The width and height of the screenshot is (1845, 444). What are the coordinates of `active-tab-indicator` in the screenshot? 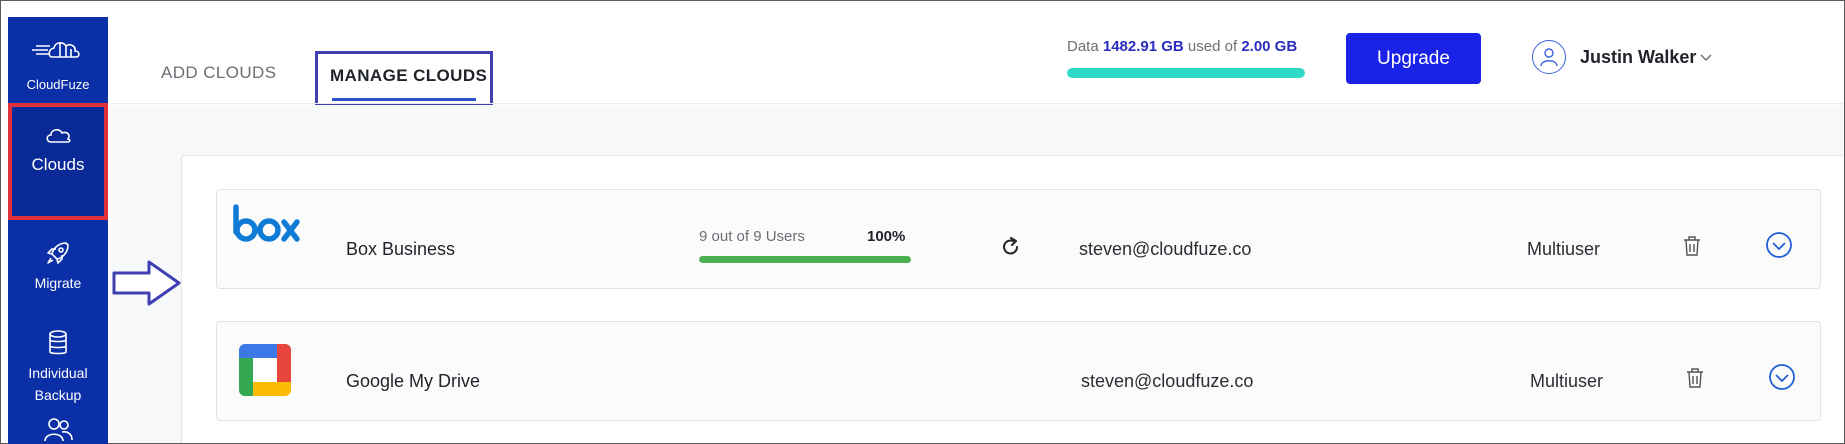 It's located at (404, 99).